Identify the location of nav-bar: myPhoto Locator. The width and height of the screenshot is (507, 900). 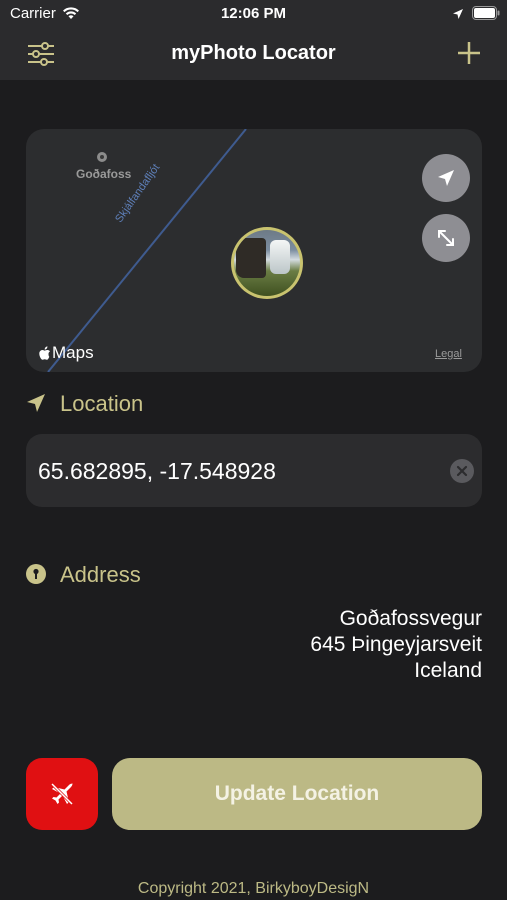
(253, 54).